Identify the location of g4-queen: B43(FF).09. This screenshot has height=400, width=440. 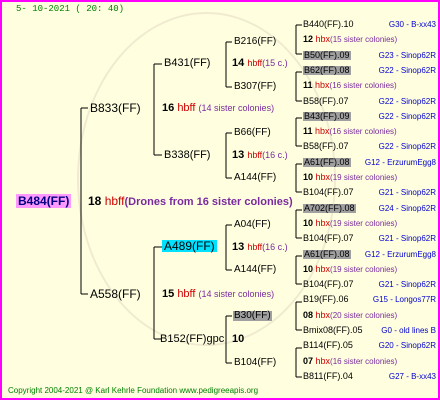
(327, 116).